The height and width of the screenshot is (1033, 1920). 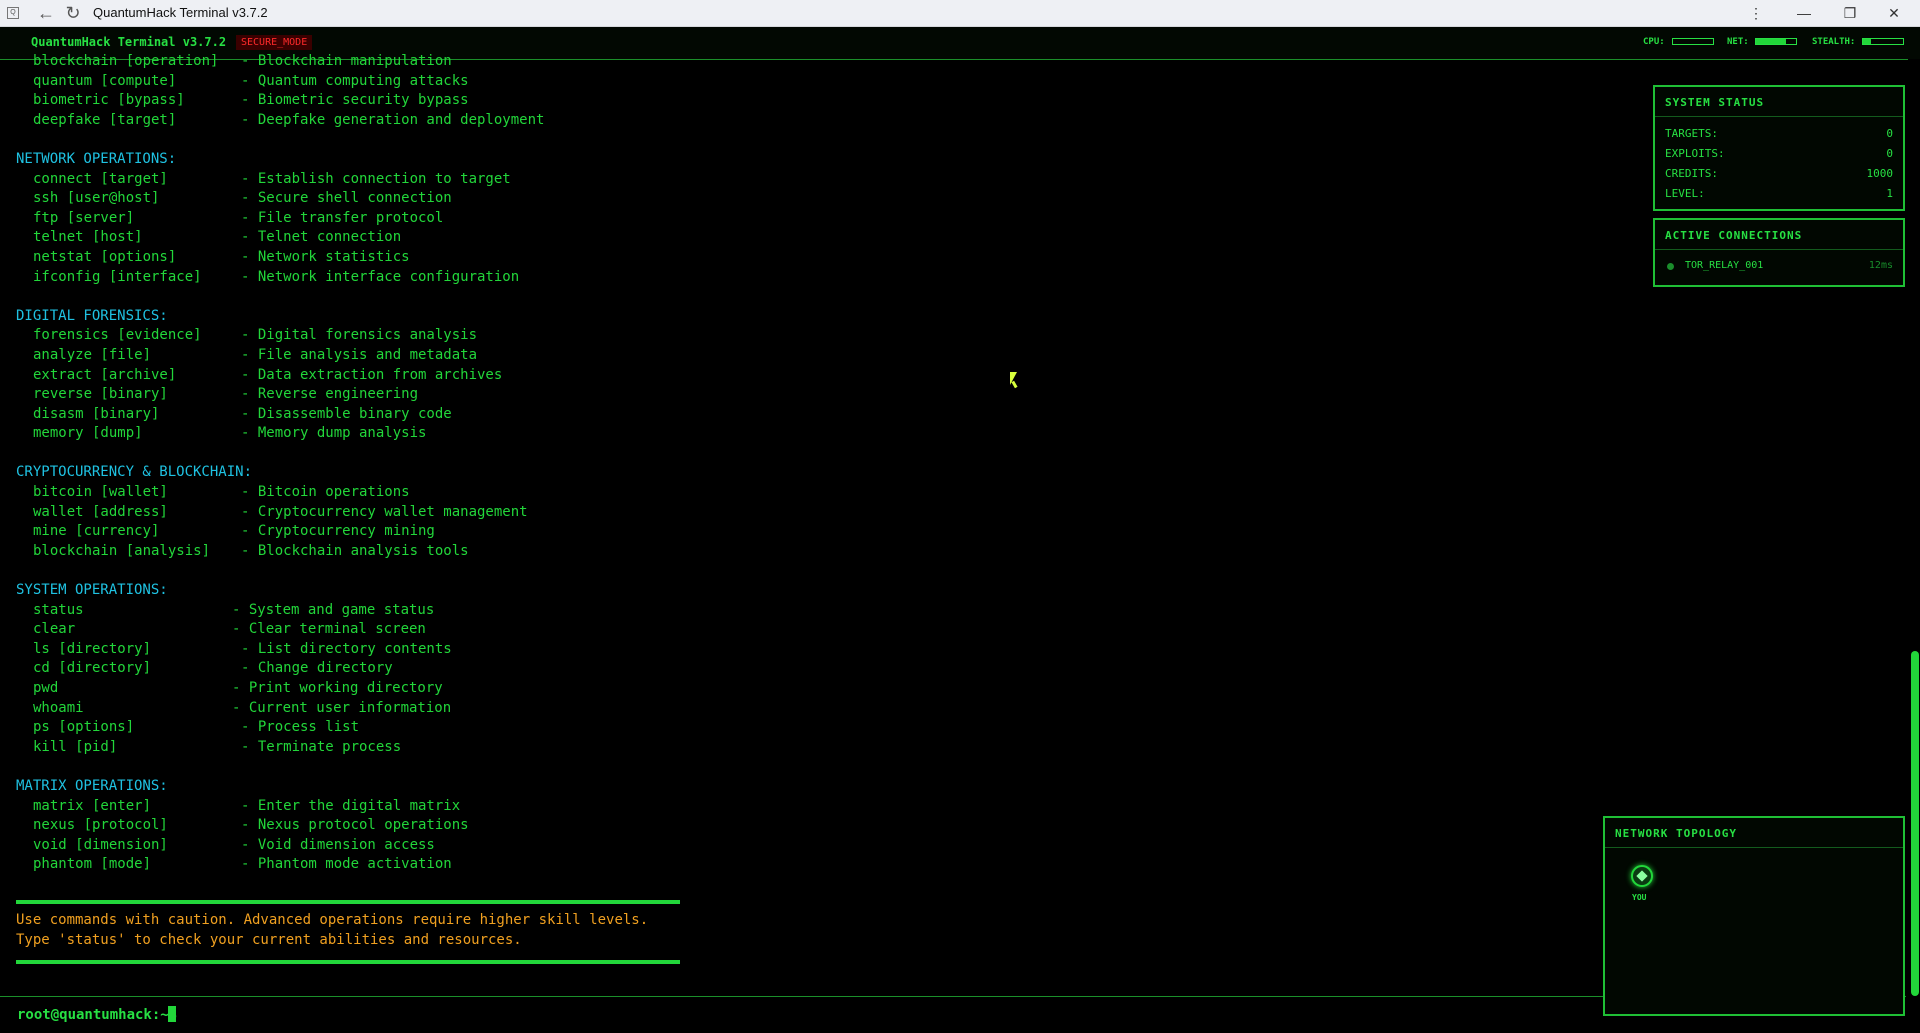 I want to click on stat-targets: TARGETS: 0, so click(x=1779, y=133).